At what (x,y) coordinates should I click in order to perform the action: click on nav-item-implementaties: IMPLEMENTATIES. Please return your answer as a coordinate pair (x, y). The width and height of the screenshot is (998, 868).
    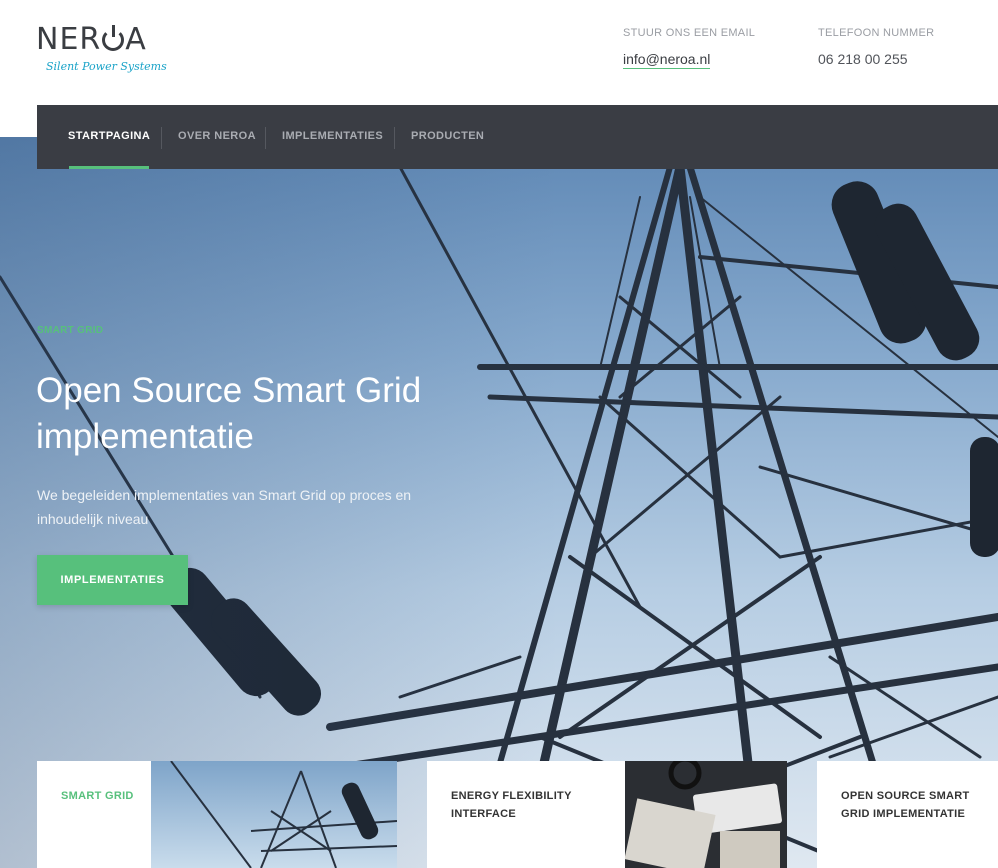
    Looking at the image, I should click on (332, 137).